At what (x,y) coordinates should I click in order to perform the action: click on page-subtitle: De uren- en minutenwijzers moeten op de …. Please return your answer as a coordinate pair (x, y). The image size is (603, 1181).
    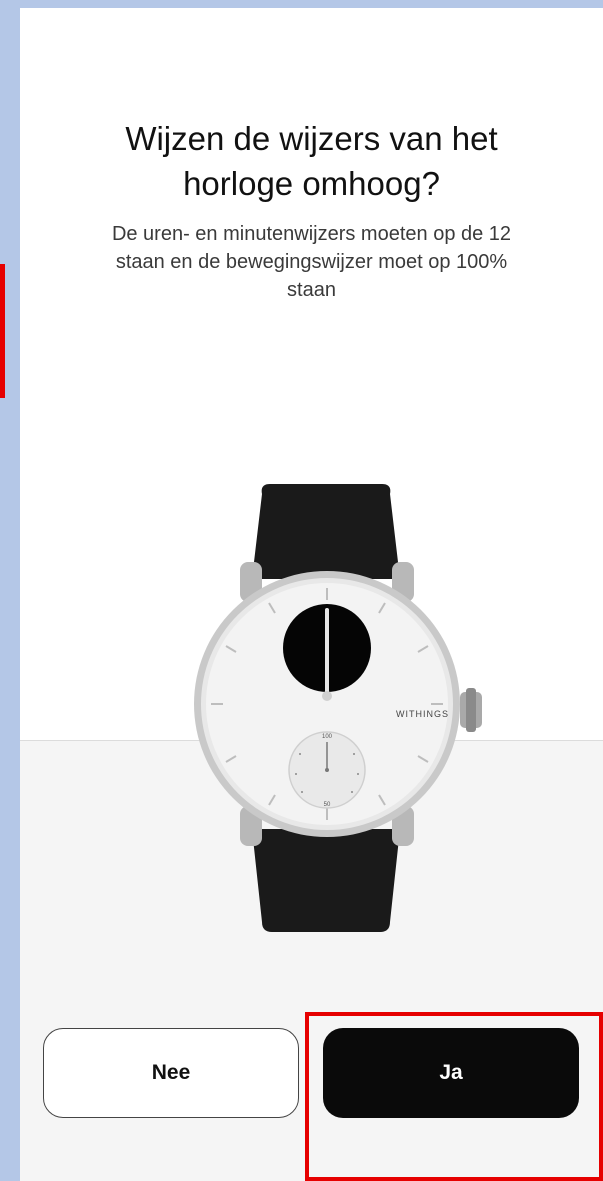
    Looking at the image, I should click on (311, 262).